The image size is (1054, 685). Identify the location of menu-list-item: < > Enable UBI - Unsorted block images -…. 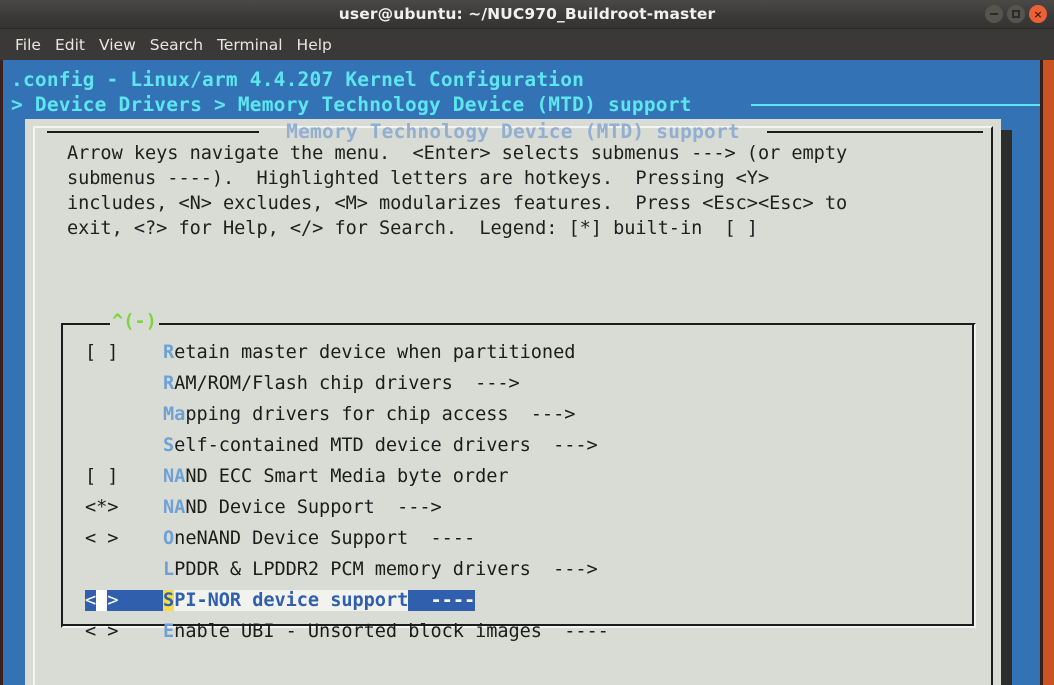
(525, 631).